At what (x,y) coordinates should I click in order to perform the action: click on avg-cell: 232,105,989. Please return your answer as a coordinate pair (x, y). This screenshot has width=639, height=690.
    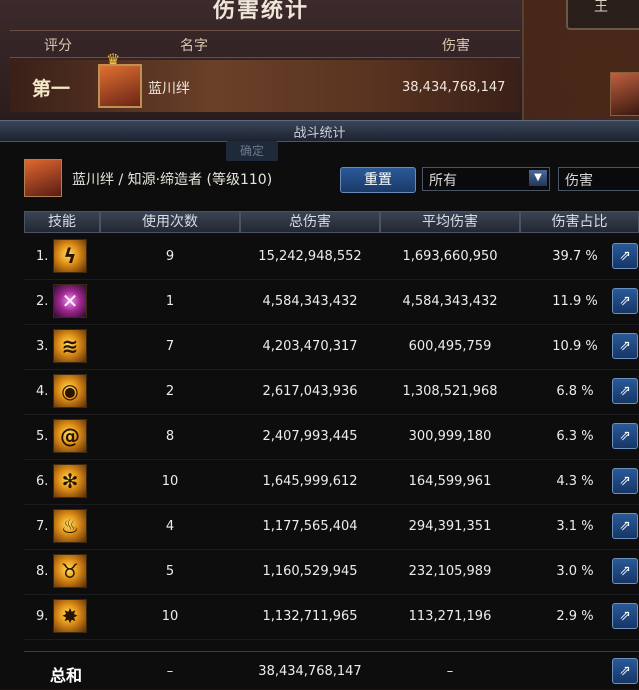
    Looking at the image, I should click on (450, 571).